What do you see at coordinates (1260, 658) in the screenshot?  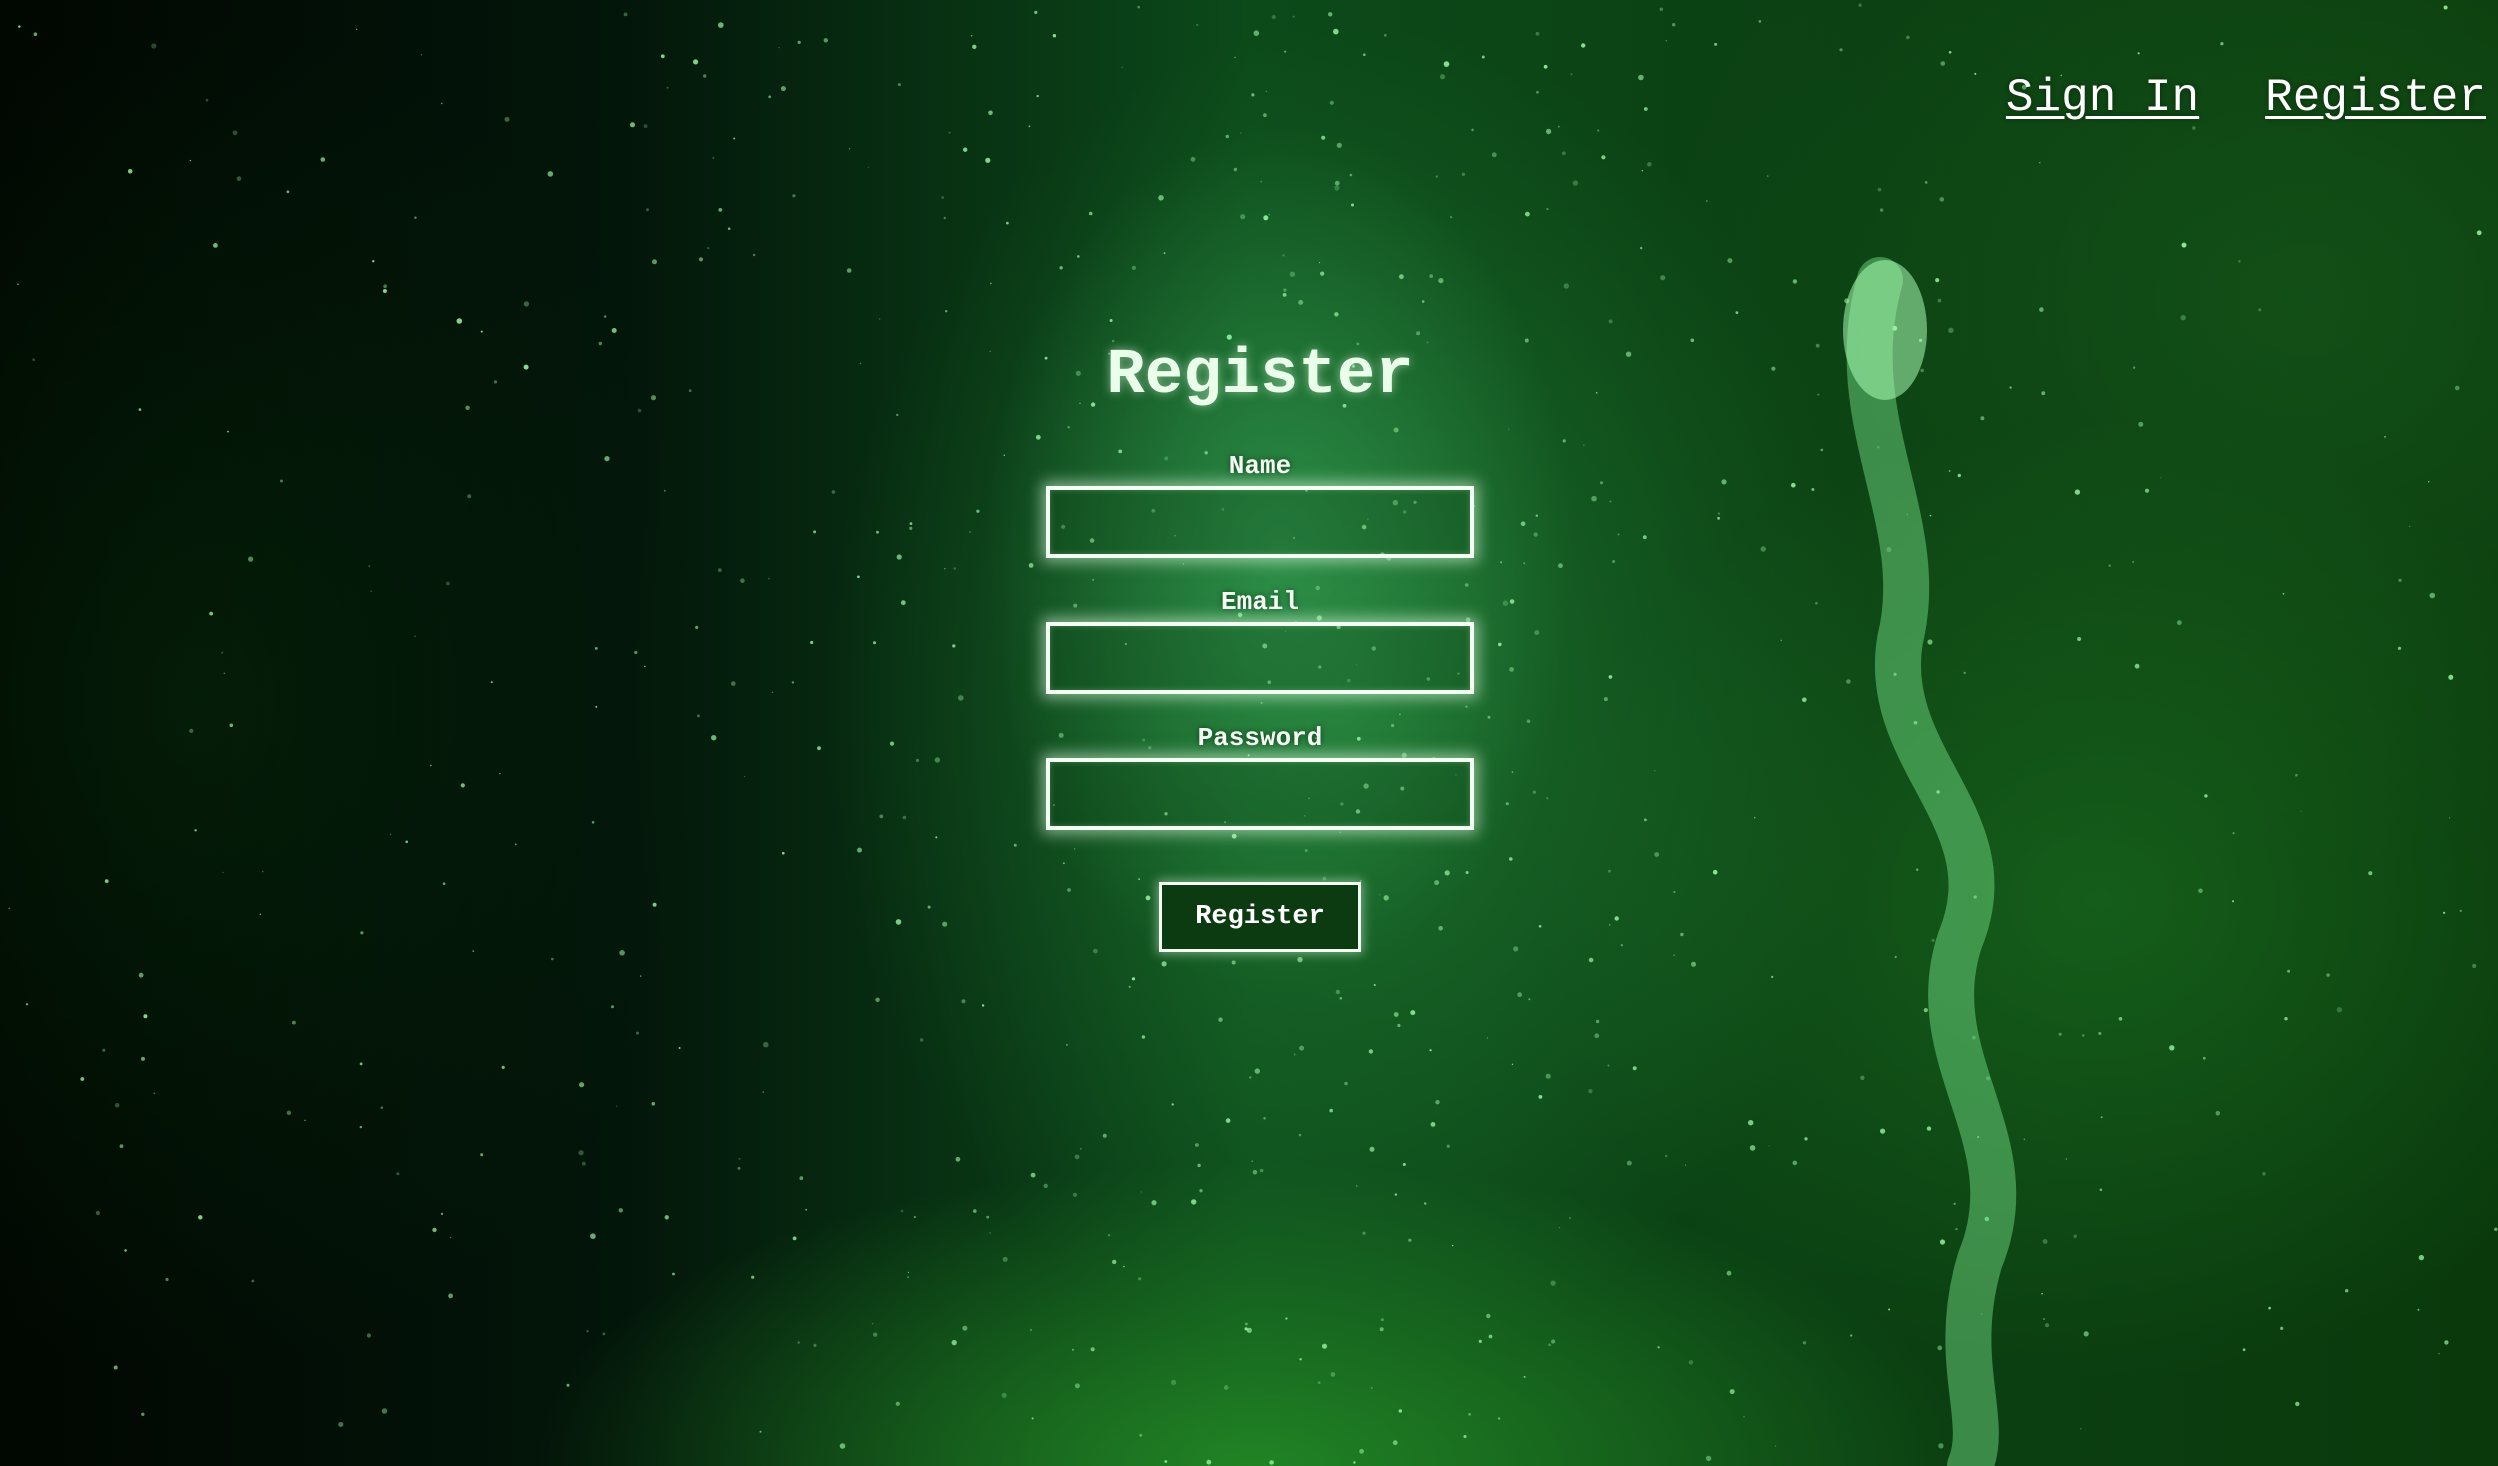 I see `email-input` at bounding box center [1260, 658].